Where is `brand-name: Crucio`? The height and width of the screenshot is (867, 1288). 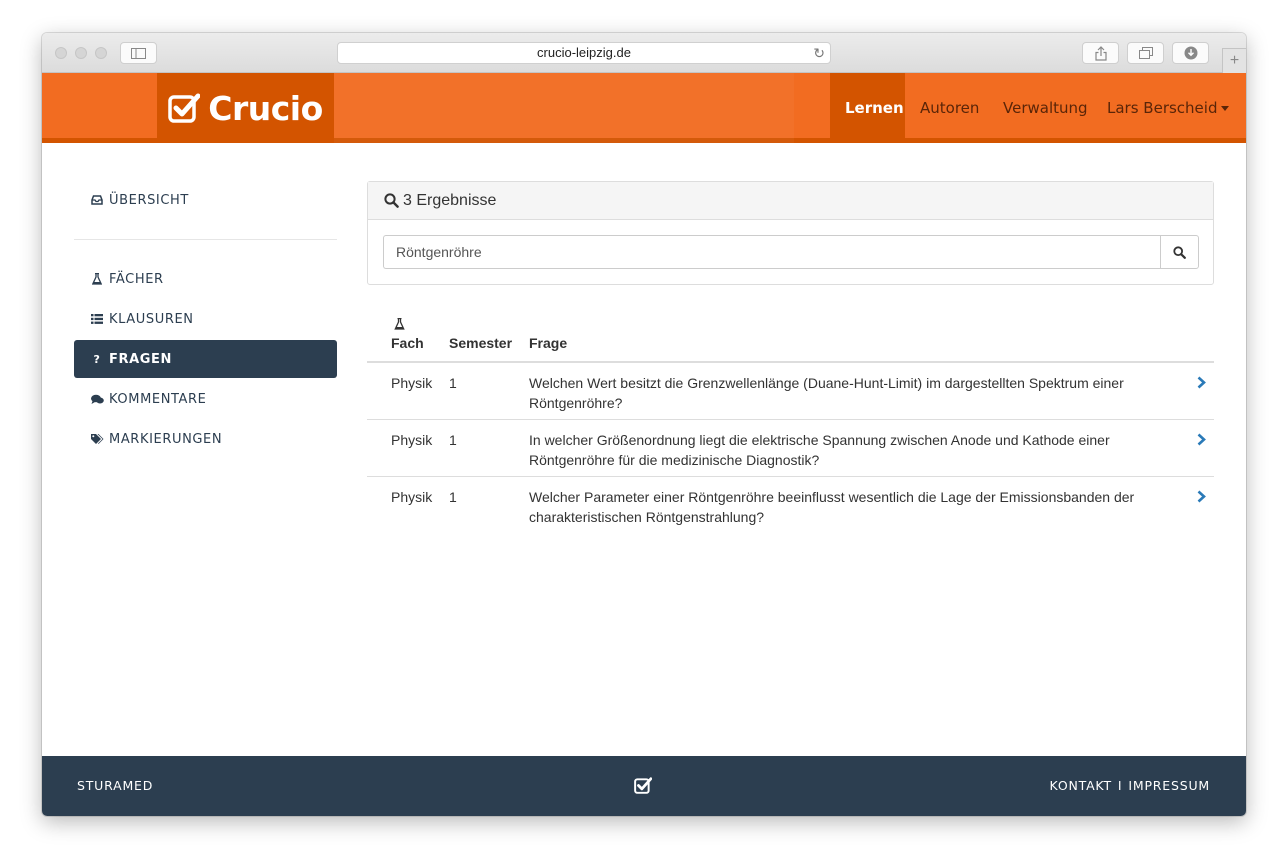 brand-name: Crucio is located at coordinates (265, 108).